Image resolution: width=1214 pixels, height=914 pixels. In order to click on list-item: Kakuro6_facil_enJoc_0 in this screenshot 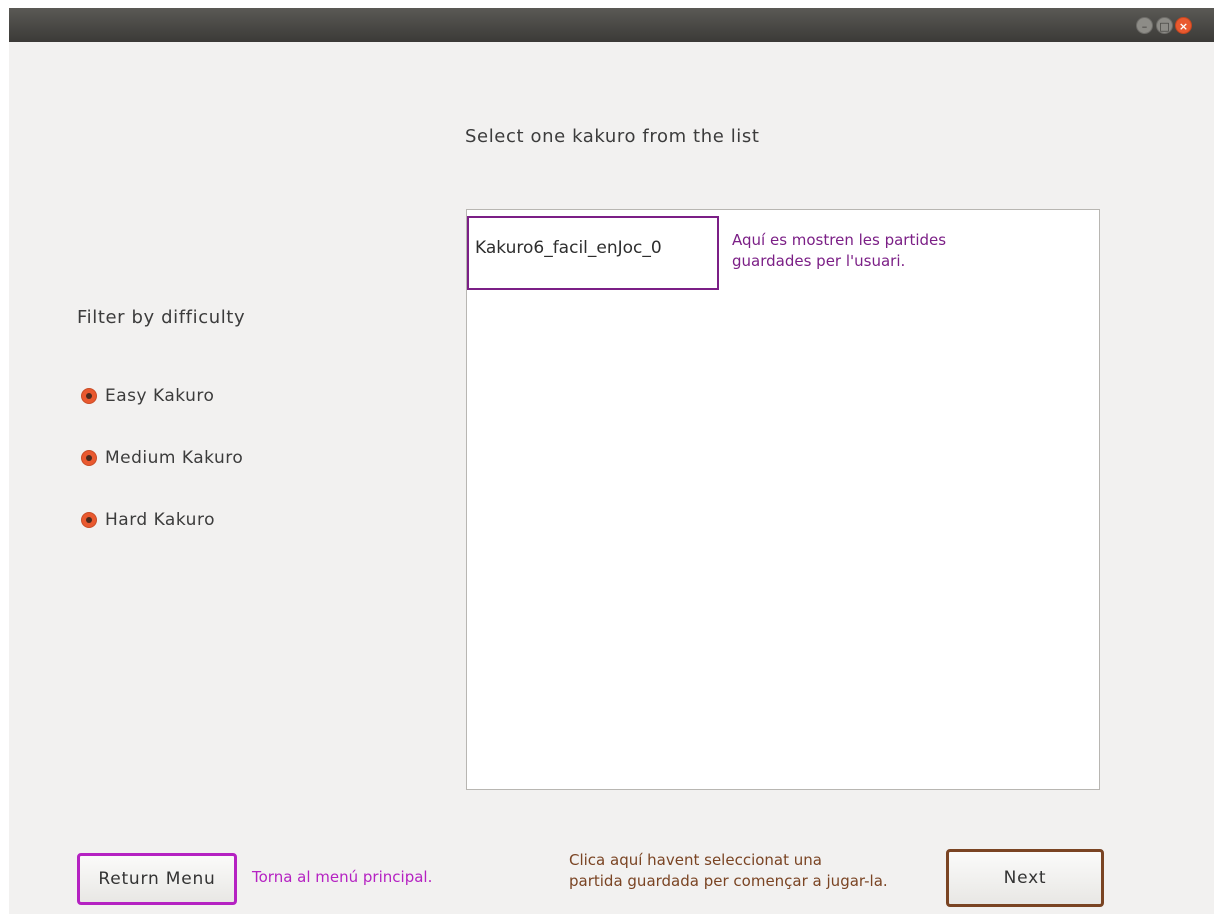, I will do `click(568, 248)`.